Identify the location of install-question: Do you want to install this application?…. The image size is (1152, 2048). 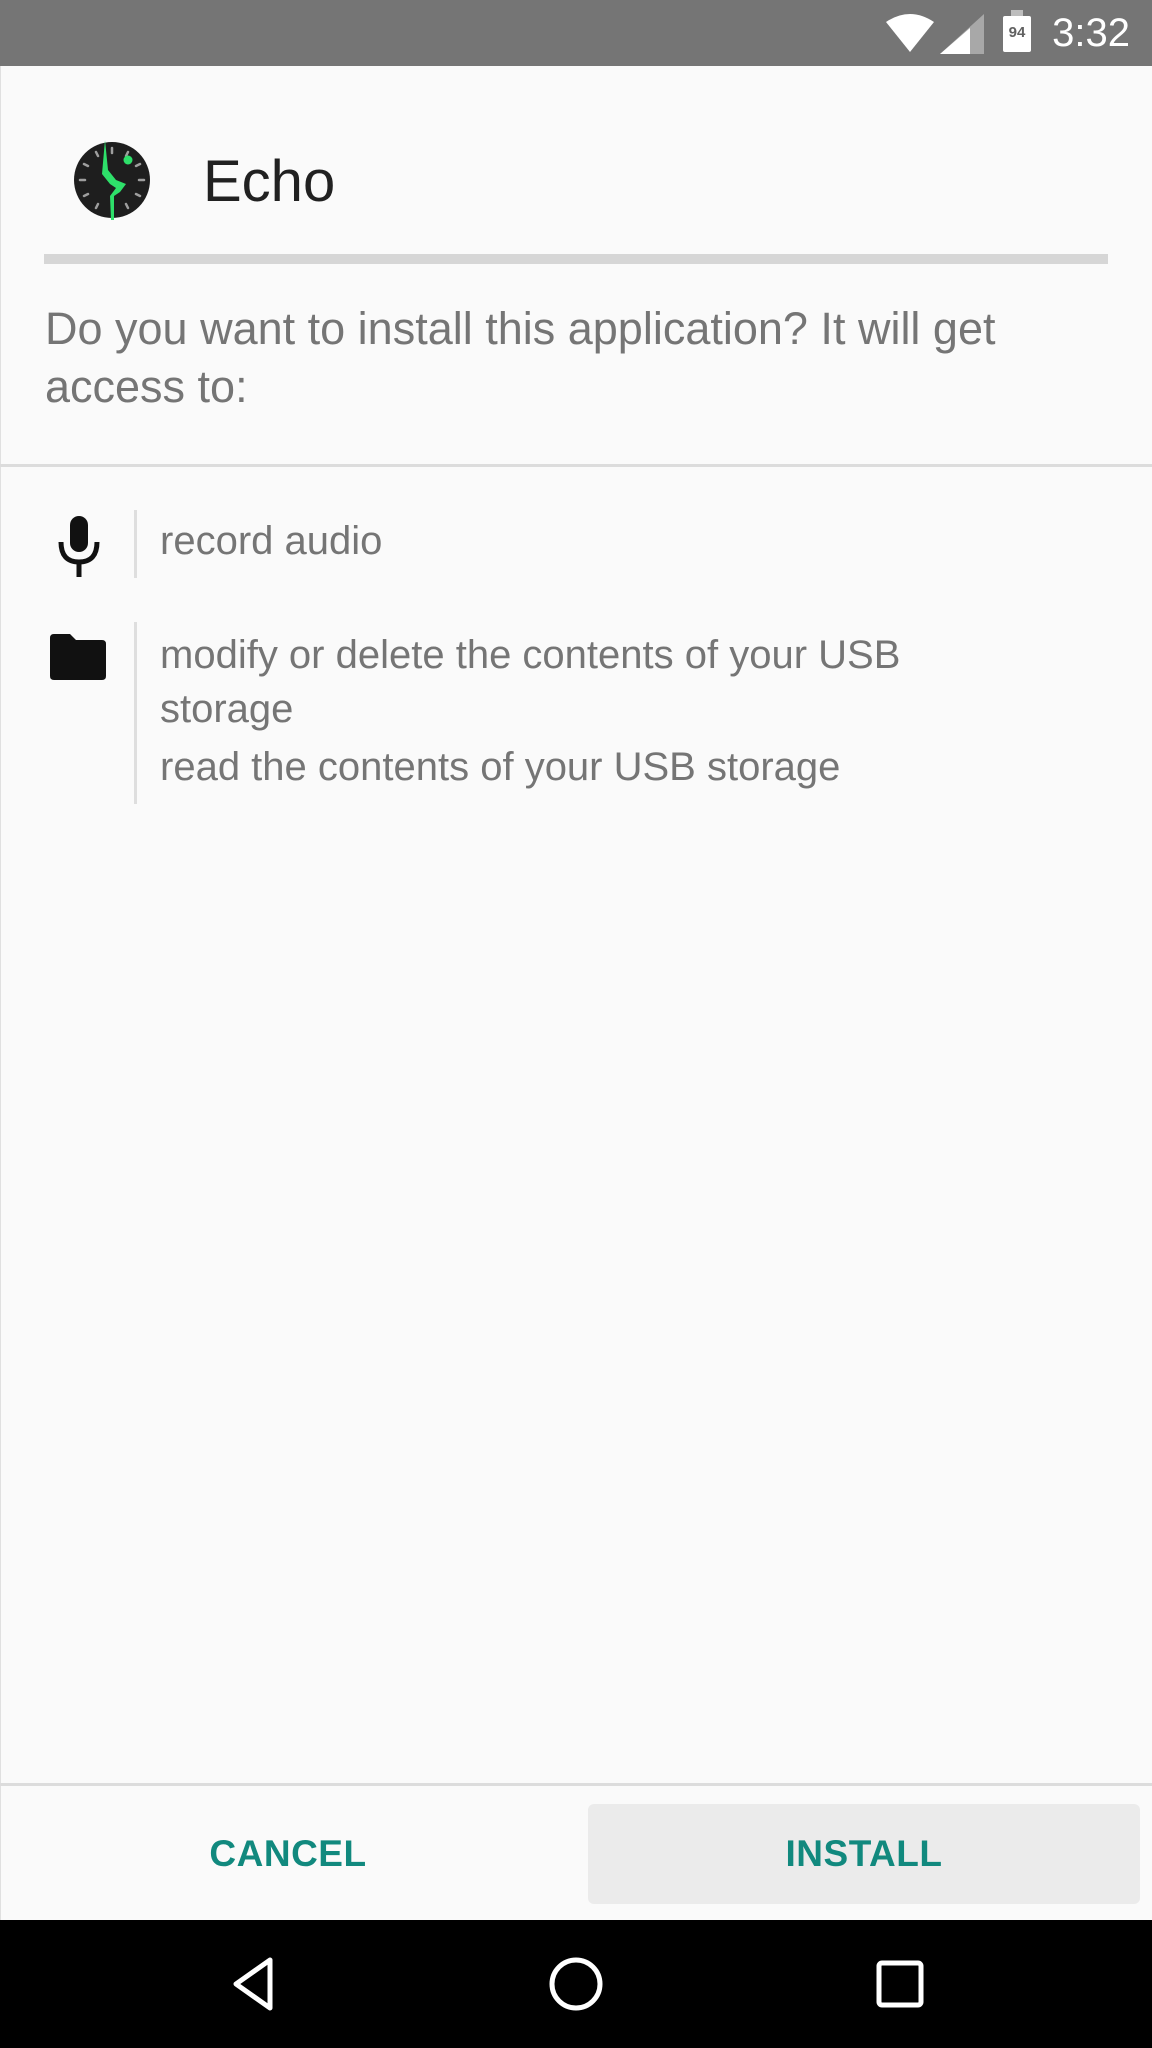
(520, 357).